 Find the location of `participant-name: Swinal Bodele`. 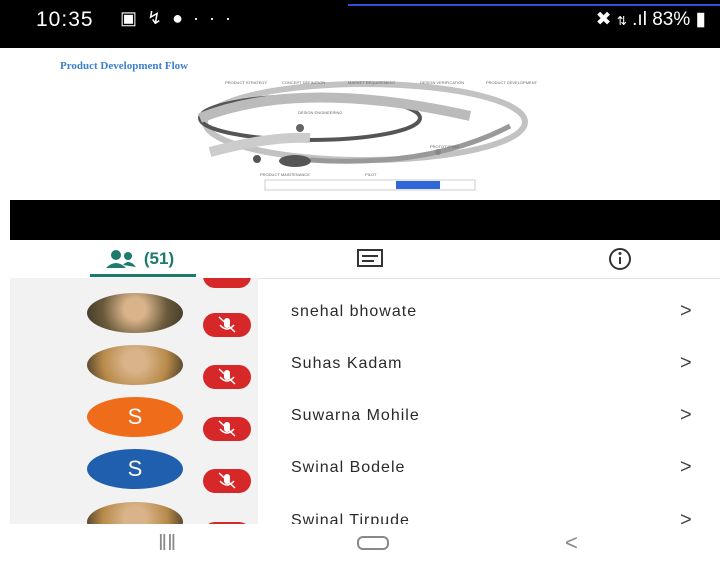

participant-name: Swinal Bodele is located at coordinates (348, 467).